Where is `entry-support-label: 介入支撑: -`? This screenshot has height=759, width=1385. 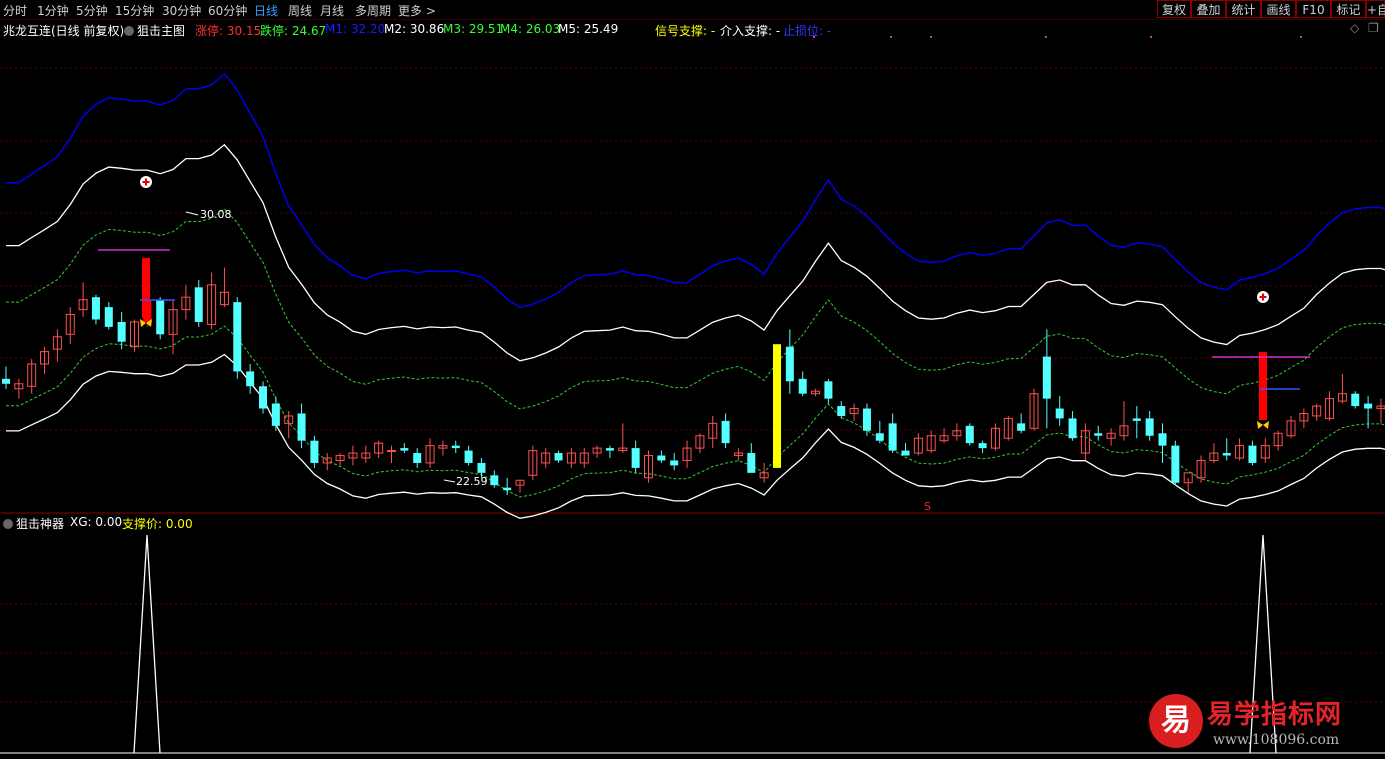 entry-support-label: 介入支撑: - is located at coordinates (750, 31).